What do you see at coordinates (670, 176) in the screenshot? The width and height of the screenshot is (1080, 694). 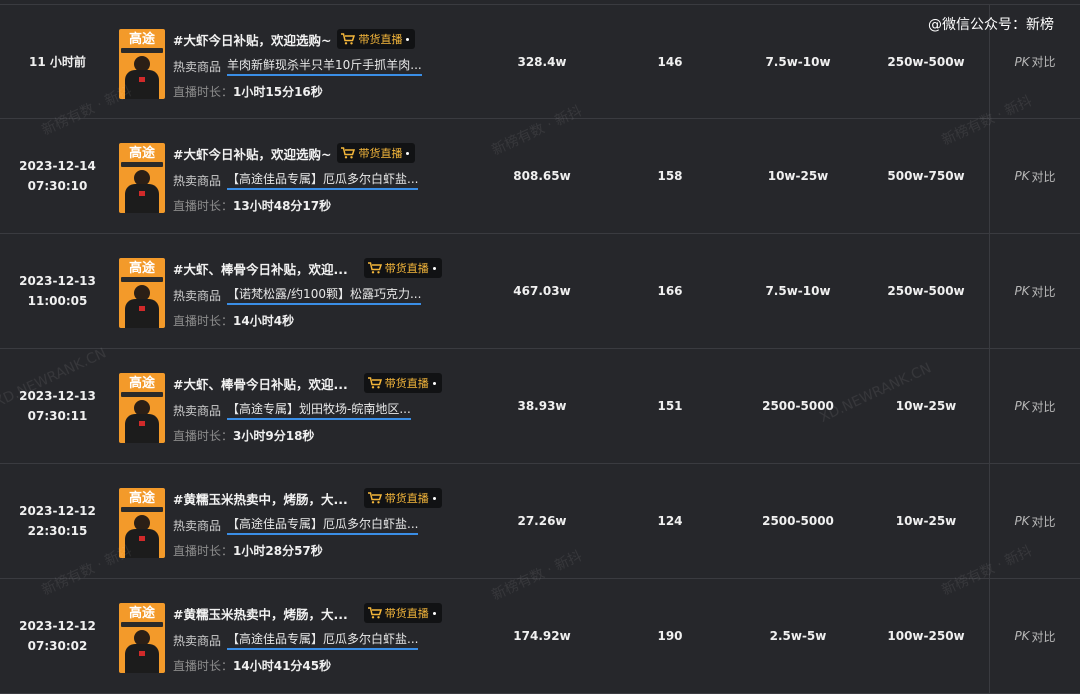 I see `product-count: 158` at bounding box center [670, 176].